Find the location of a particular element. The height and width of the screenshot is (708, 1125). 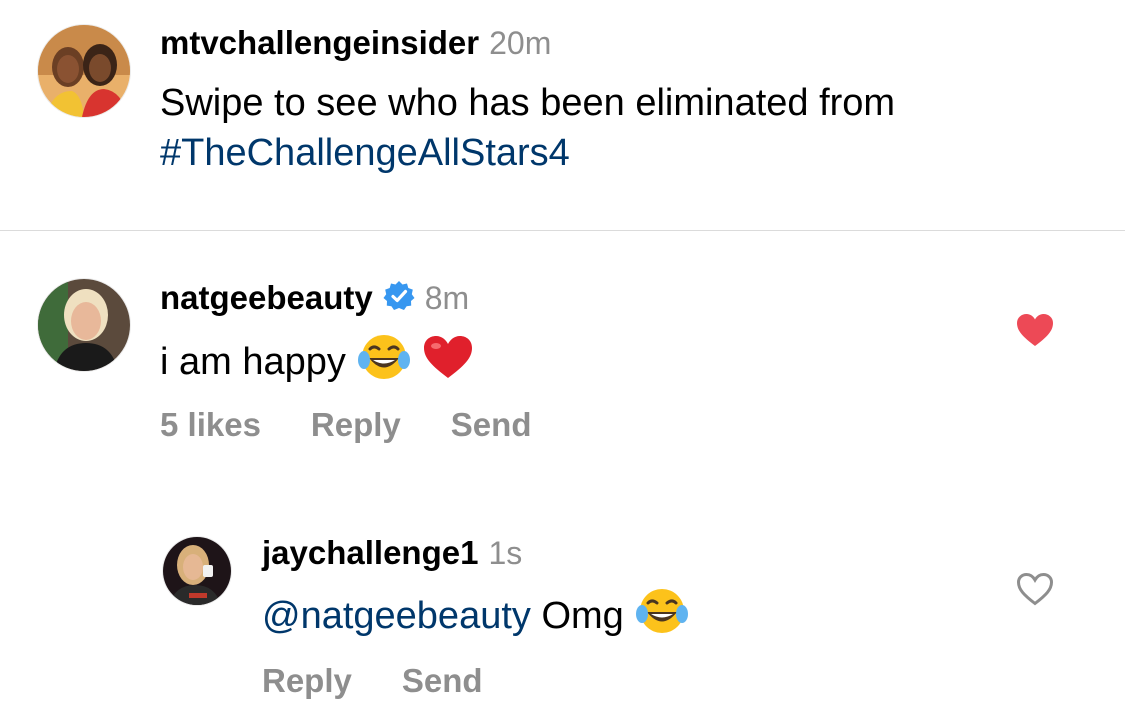

comment-header: natgeebeauty 8m is located at coordinates (314, 298).